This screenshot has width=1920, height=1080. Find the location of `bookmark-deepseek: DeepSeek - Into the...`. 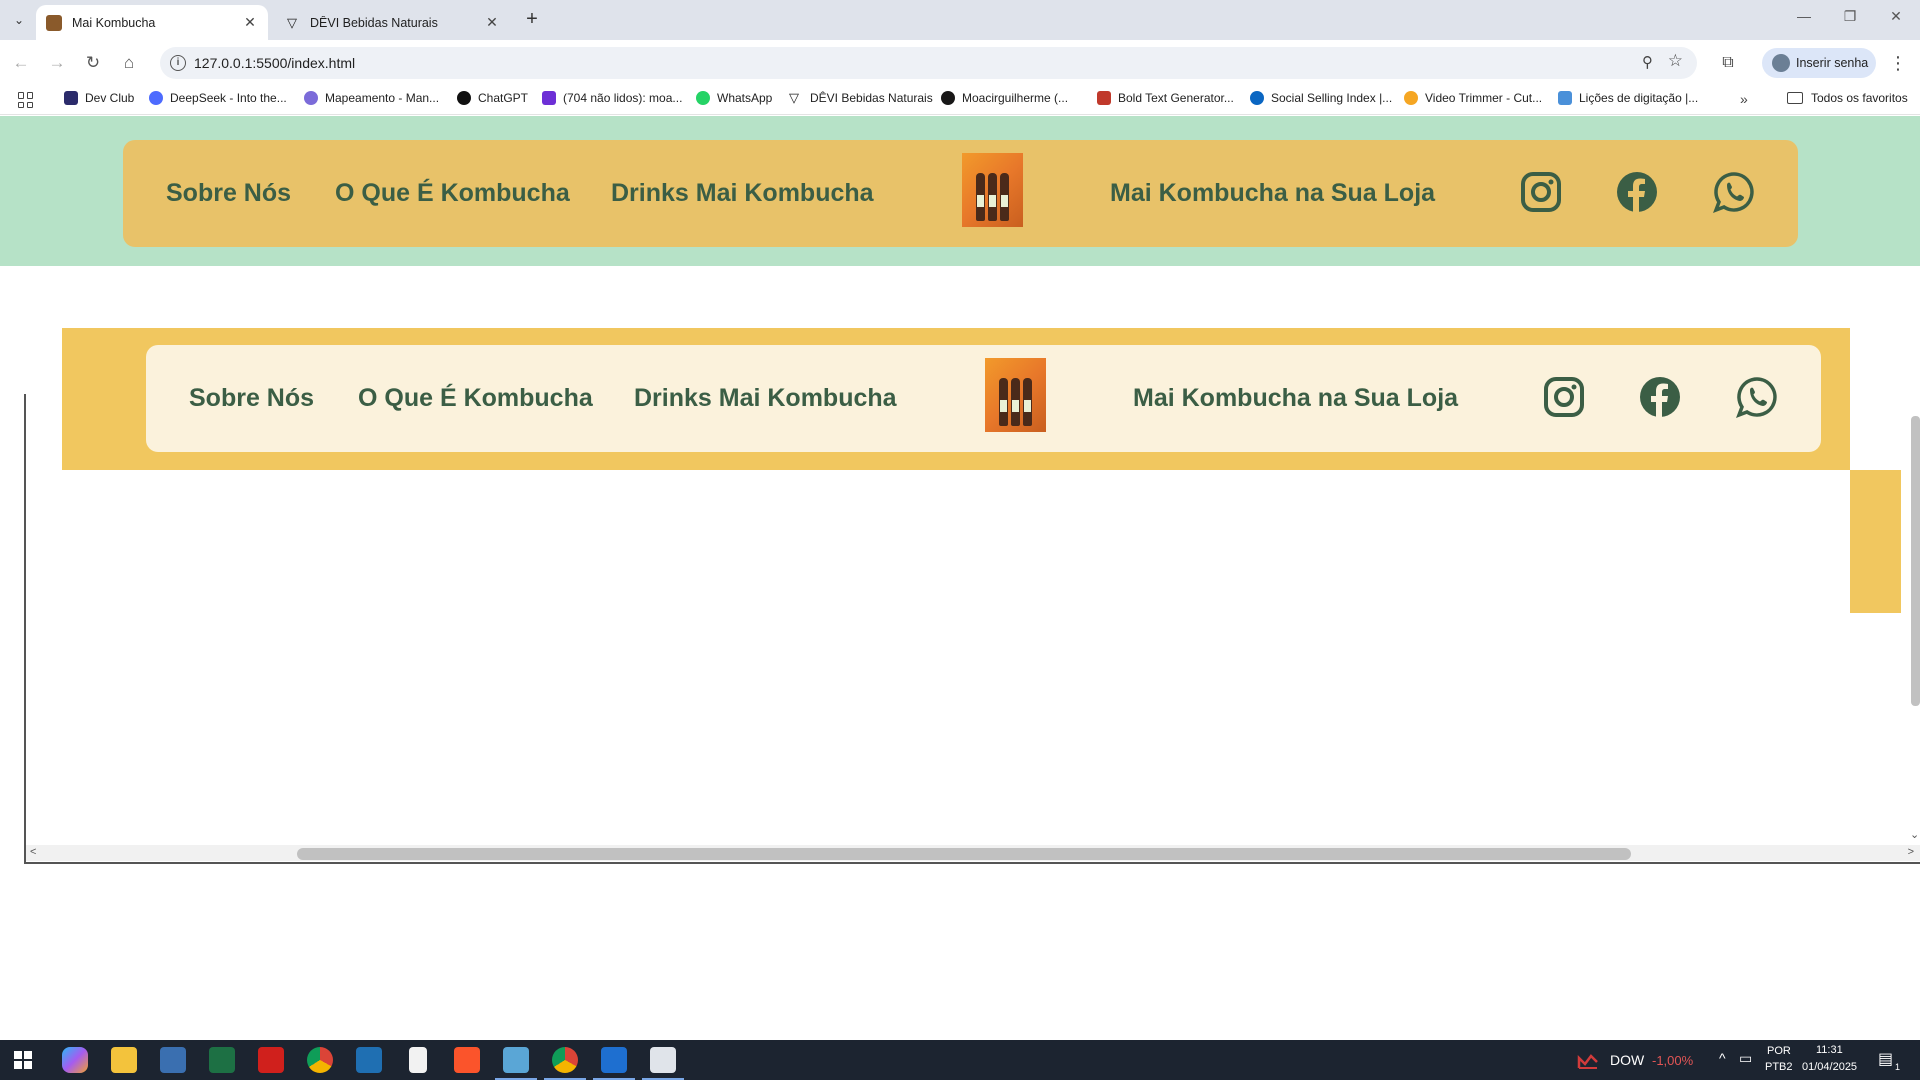

bookmark-deepseek: DeepSeek - Into the... is located at coordinates (218, 98).